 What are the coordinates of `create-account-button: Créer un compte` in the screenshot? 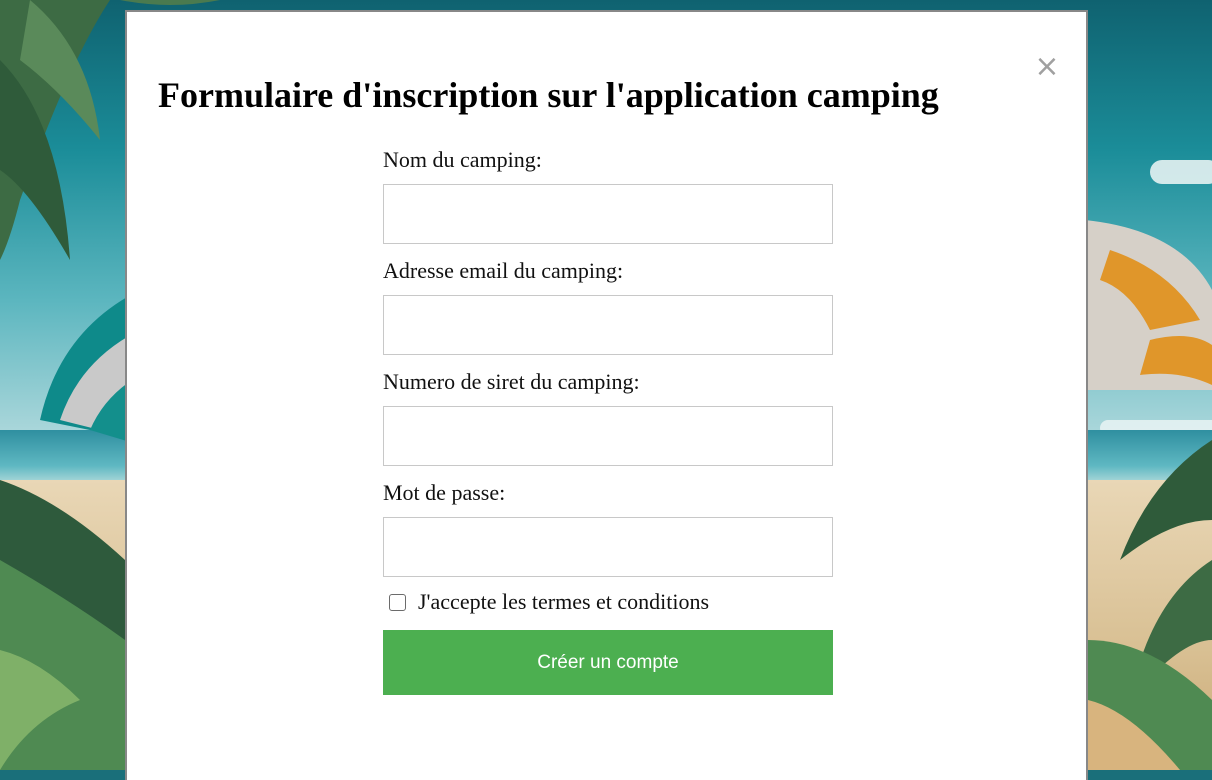 It's located at (608, 662).